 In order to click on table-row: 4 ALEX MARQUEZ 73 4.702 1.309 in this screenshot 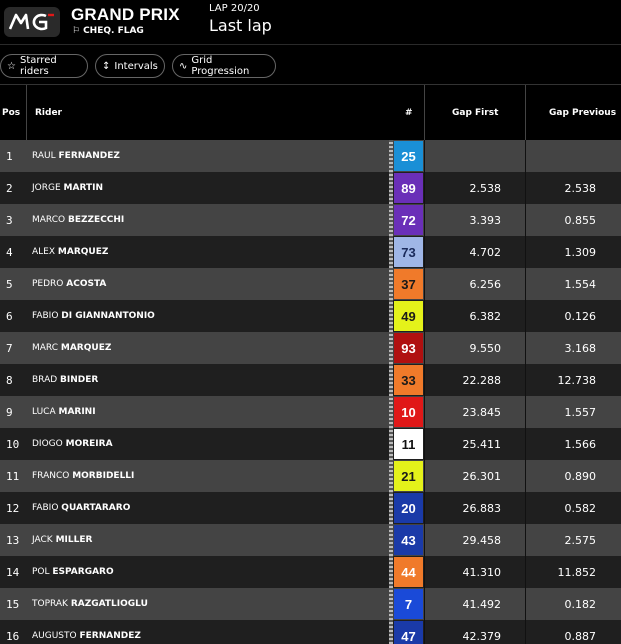, I will do `click(310, 252)`.